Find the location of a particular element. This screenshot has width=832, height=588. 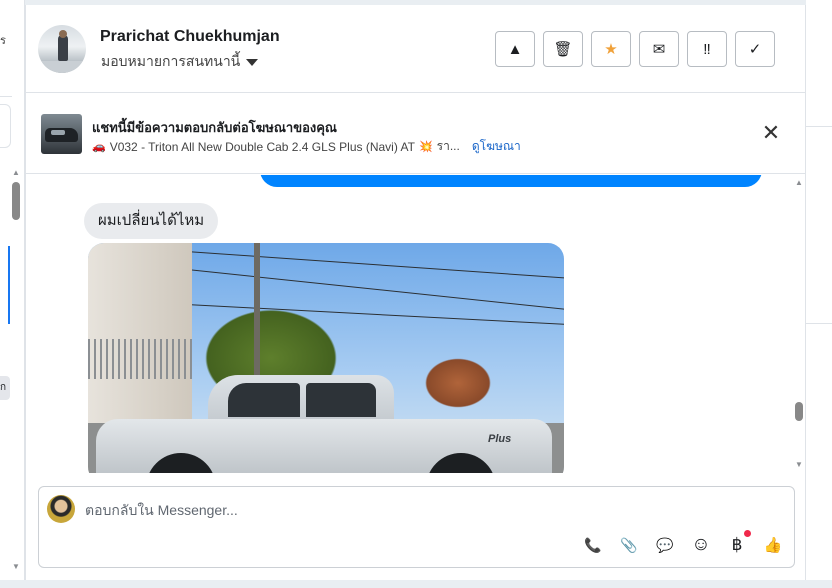

attach-file-button: 📎 is located at coordinates (629, 545).